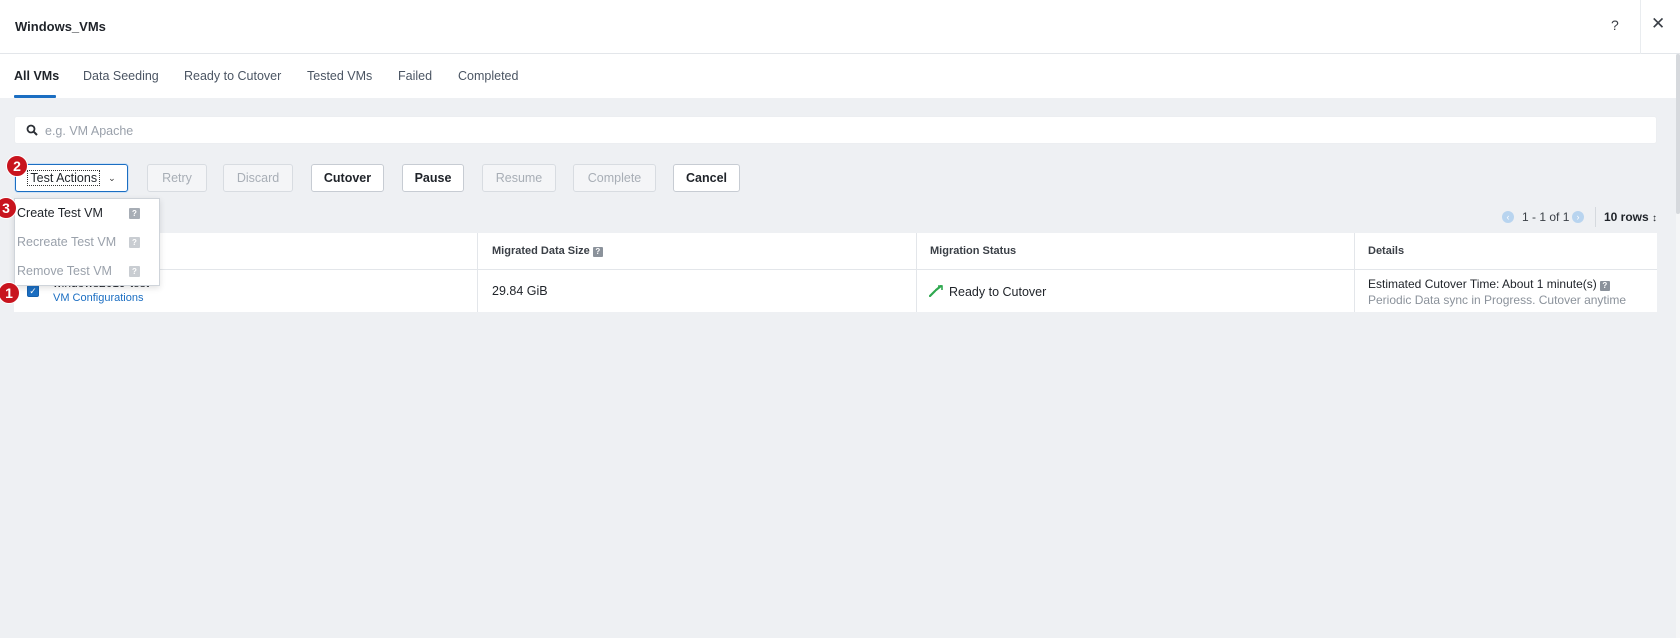  I want to click on vm-configurations-link: VM Configurations, so click(98, 298).